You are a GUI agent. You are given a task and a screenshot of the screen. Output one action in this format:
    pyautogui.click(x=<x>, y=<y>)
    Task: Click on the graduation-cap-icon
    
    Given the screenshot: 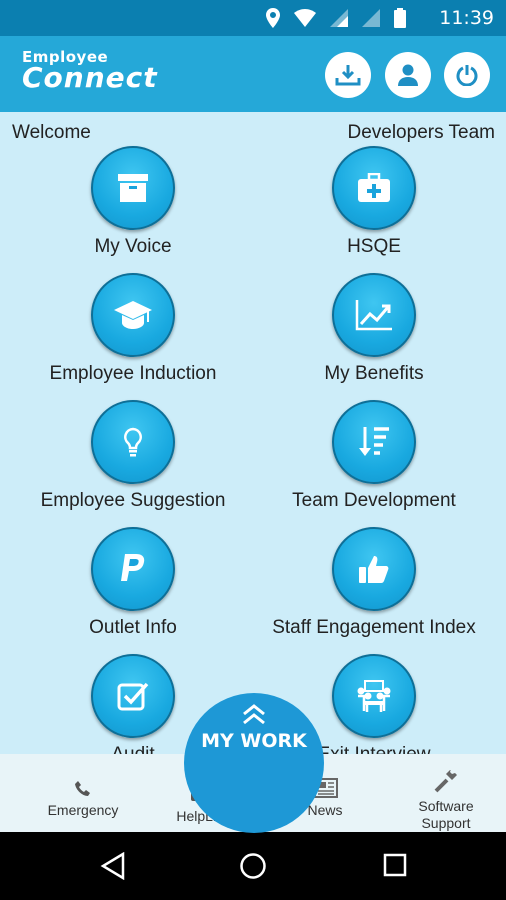 What is the action you would take?
    pyautogui.click(x=133, y=315)
    